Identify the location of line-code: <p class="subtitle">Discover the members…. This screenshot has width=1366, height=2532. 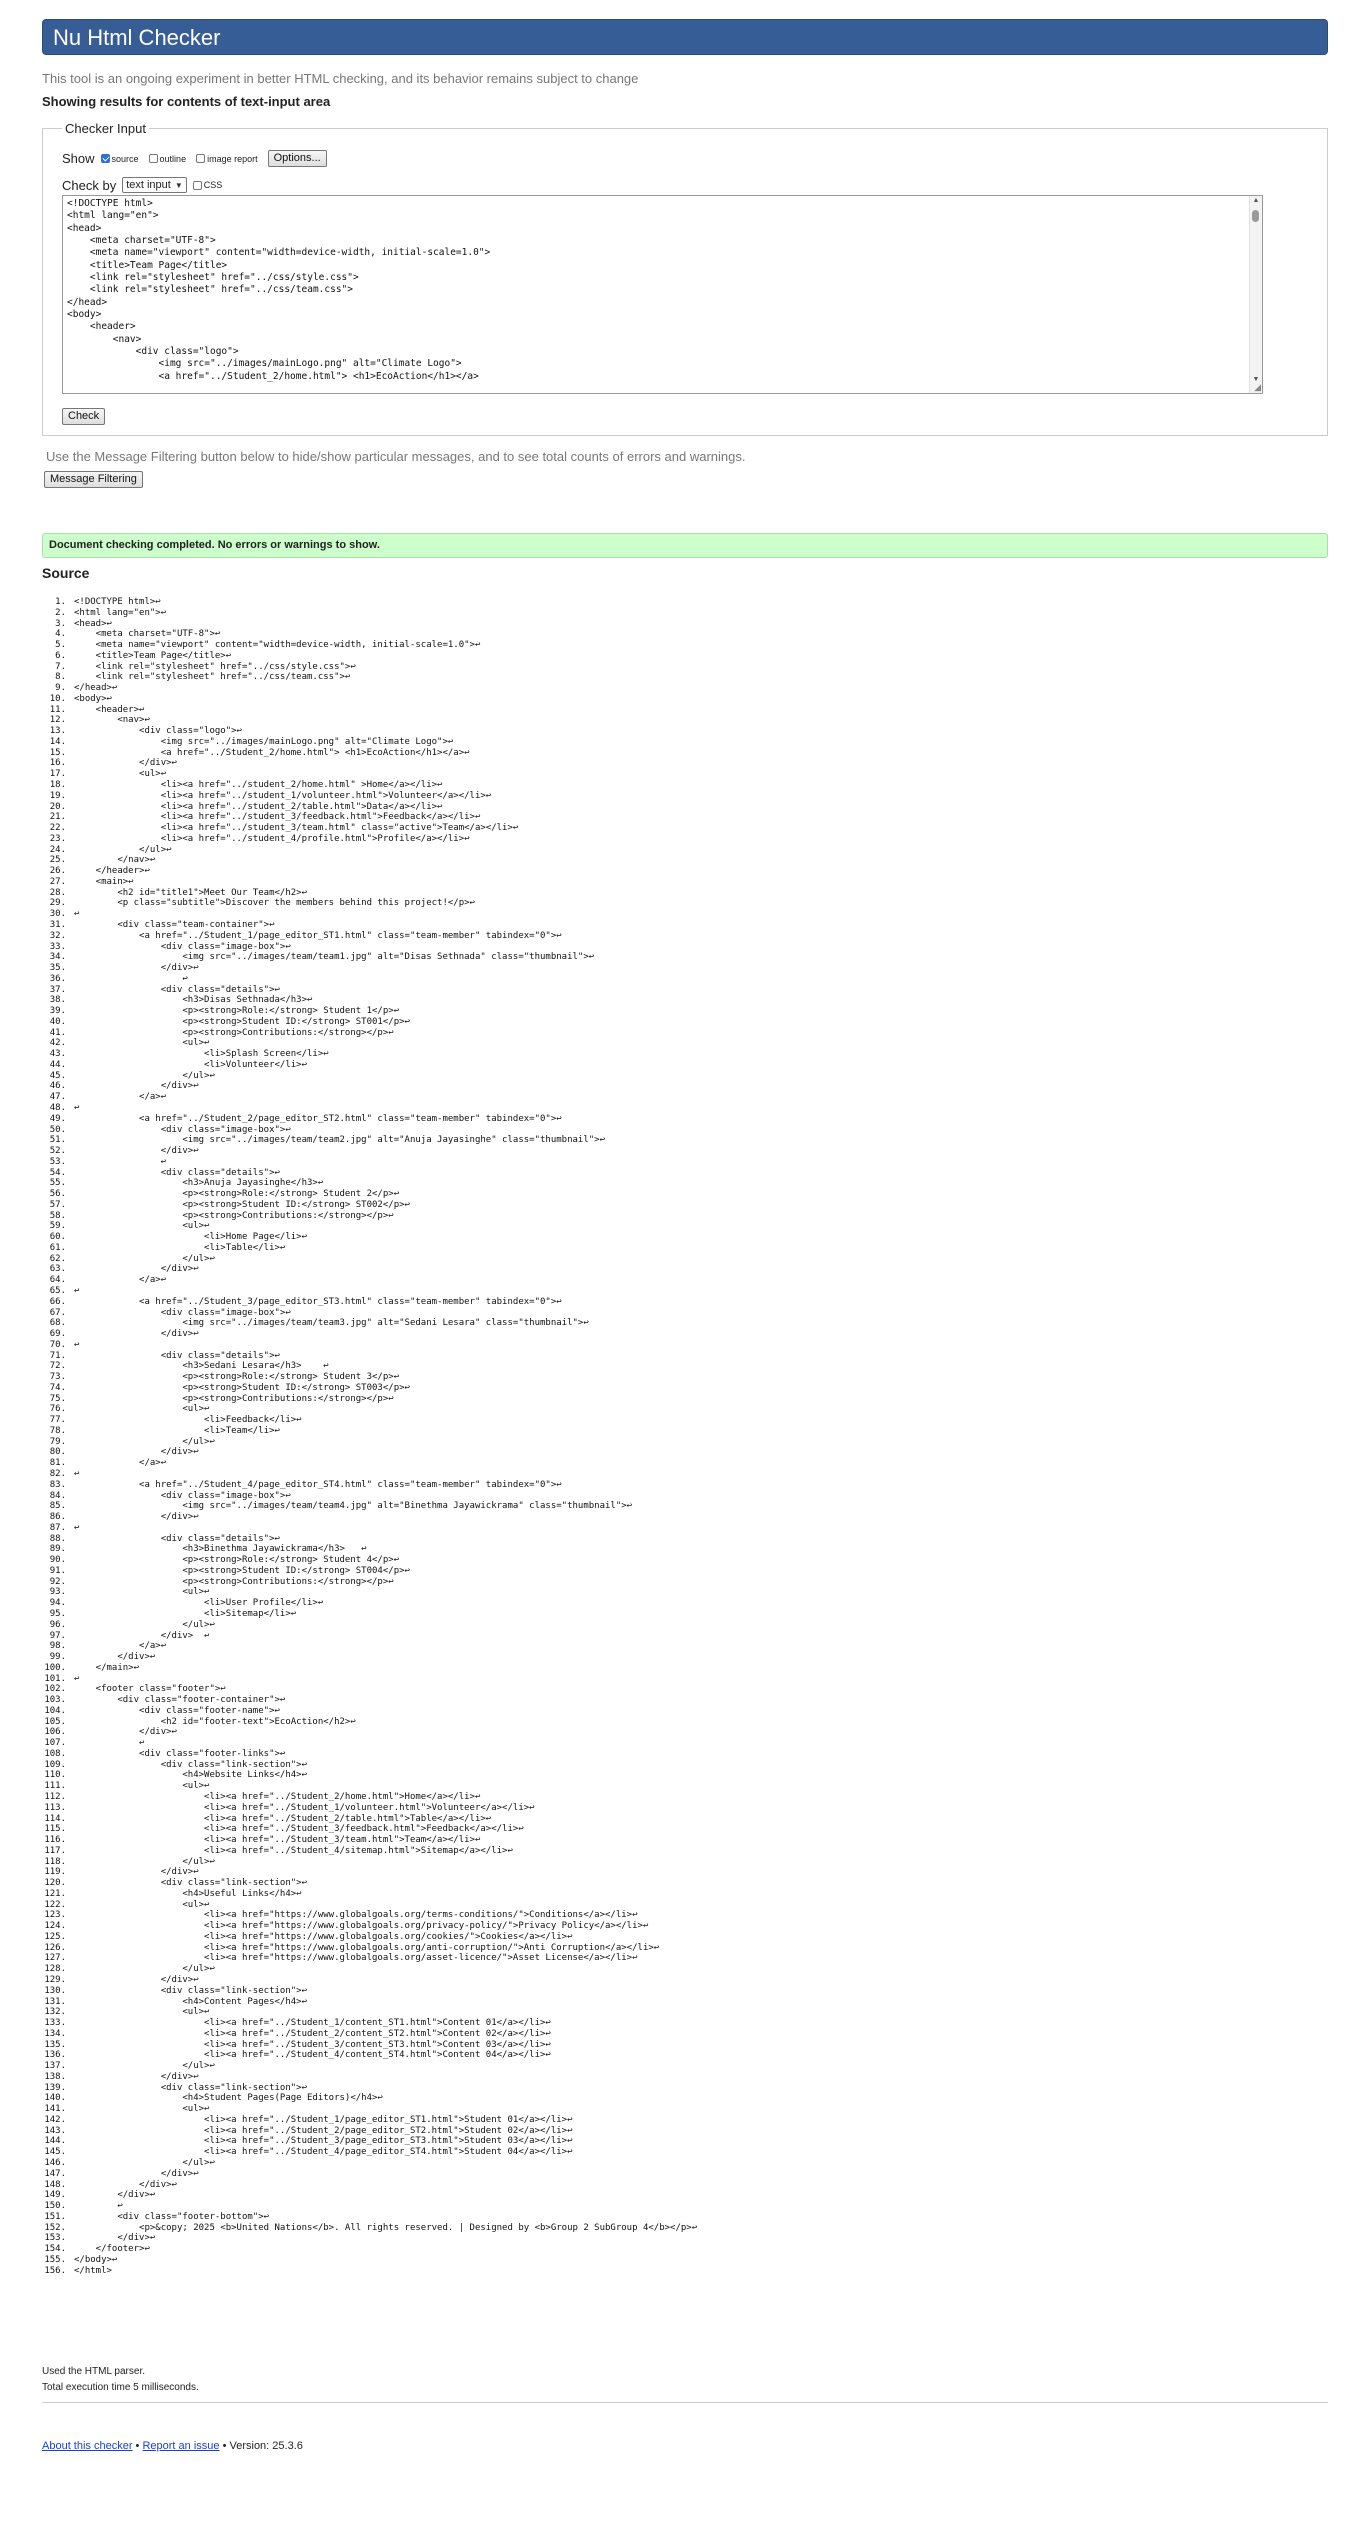
(274, 903).